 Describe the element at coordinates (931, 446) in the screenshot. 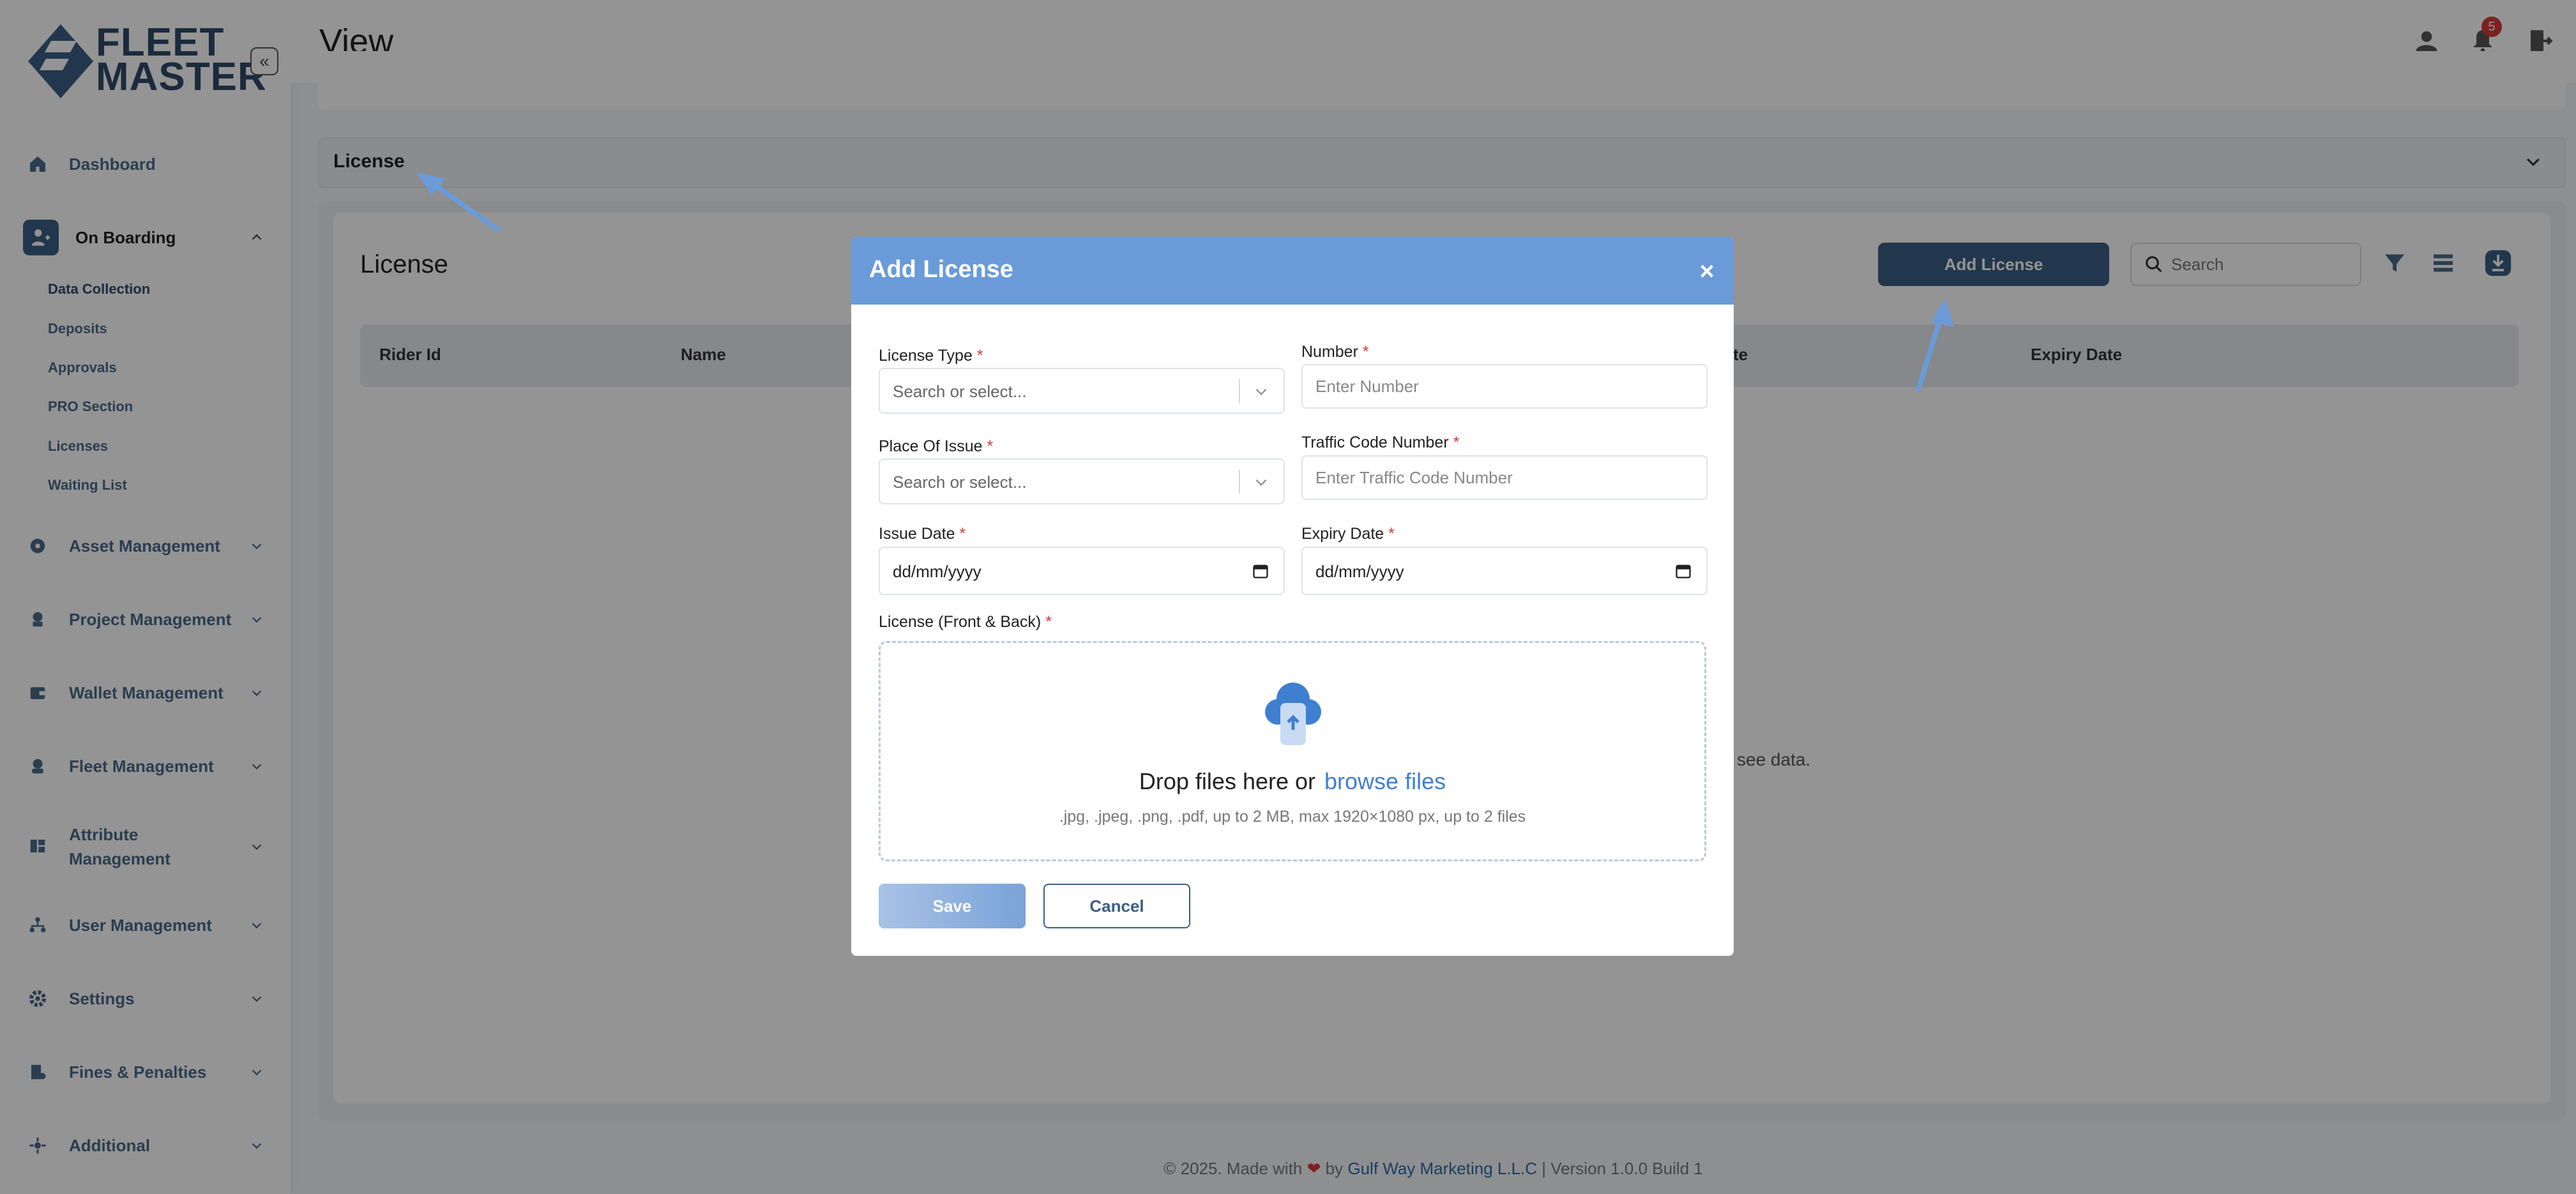

I see `place-of-issue-label-text: Place Of Issue` at that location.